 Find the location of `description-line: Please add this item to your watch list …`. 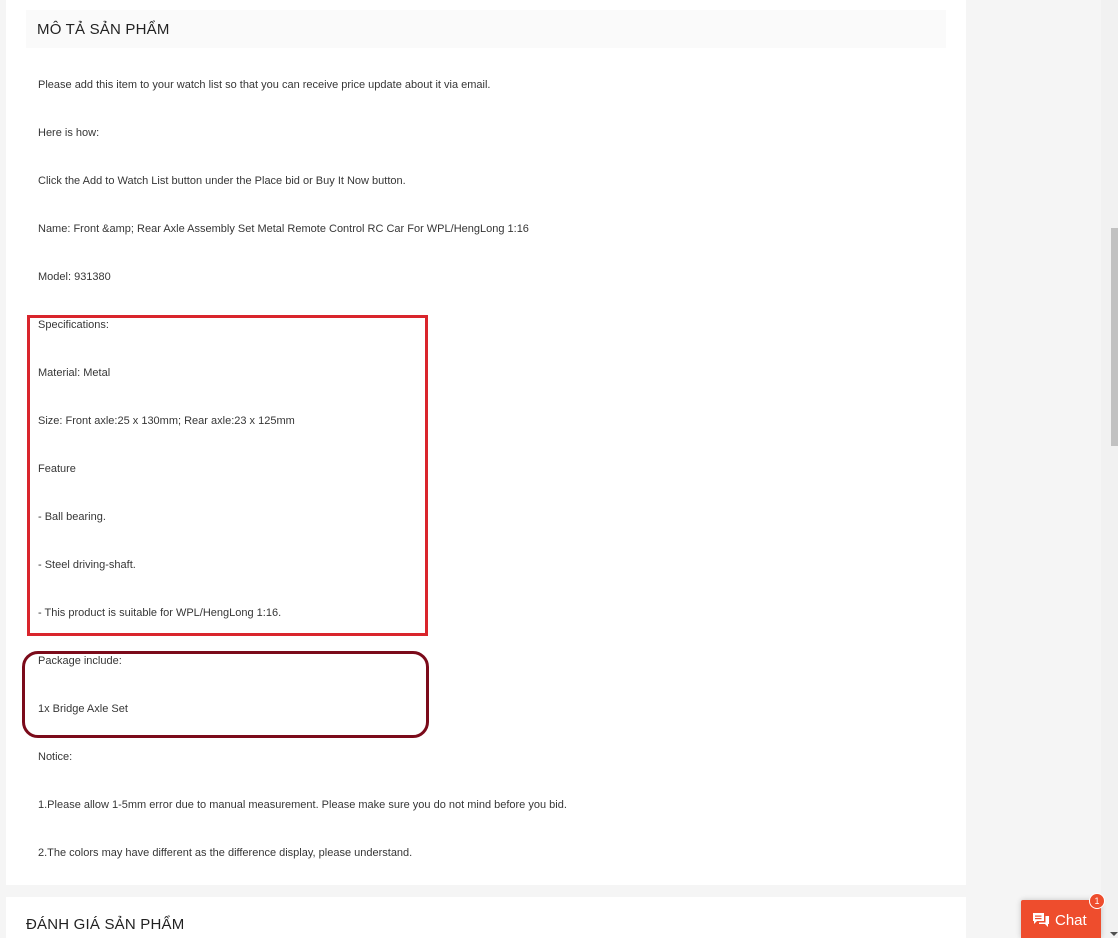

description-line: Please add this item to your watch list … is located at coordinates (264, 85).